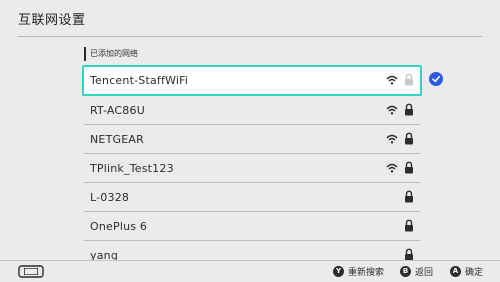 The width and height of the screenshot is (500, 282). What do you see at coordinates (31, 271) in the screenshot?
I see `console-icon` at bounding box center [31, 271].